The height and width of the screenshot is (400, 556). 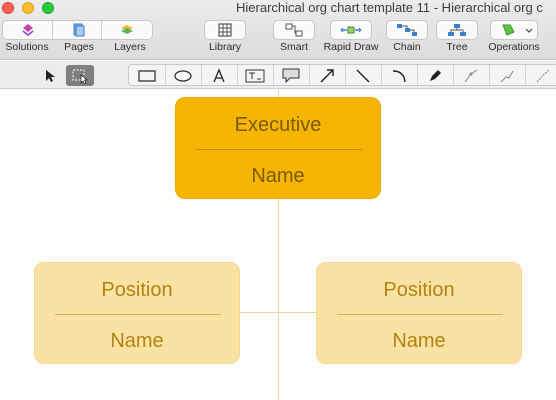 I want to click on chain-icon, so click(x=407, y=30).